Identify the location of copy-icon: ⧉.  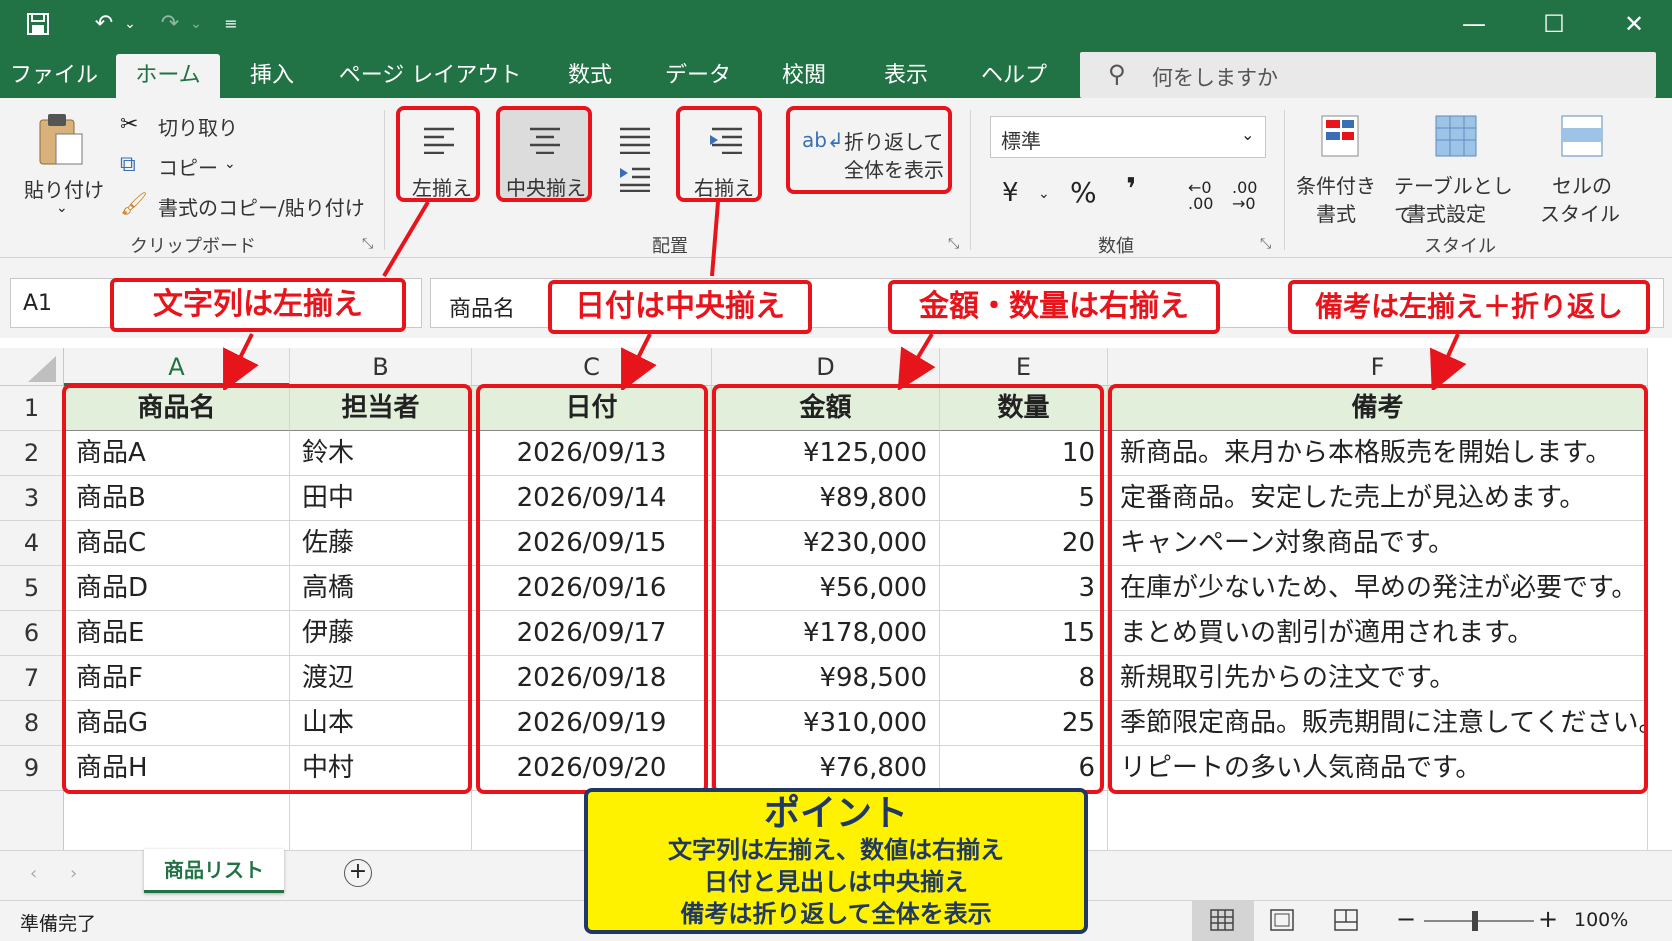
(128, 164).